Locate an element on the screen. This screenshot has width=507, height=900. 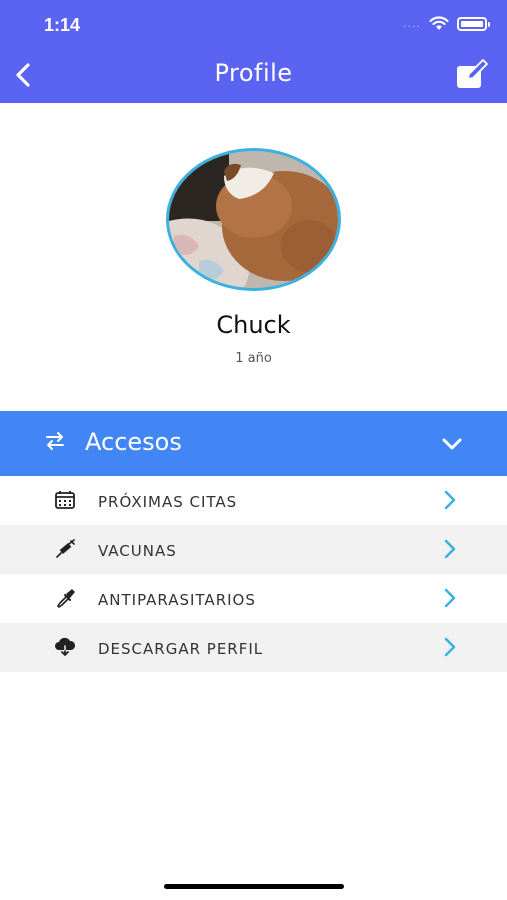
battery-icon is located at coordinates (473, 23).